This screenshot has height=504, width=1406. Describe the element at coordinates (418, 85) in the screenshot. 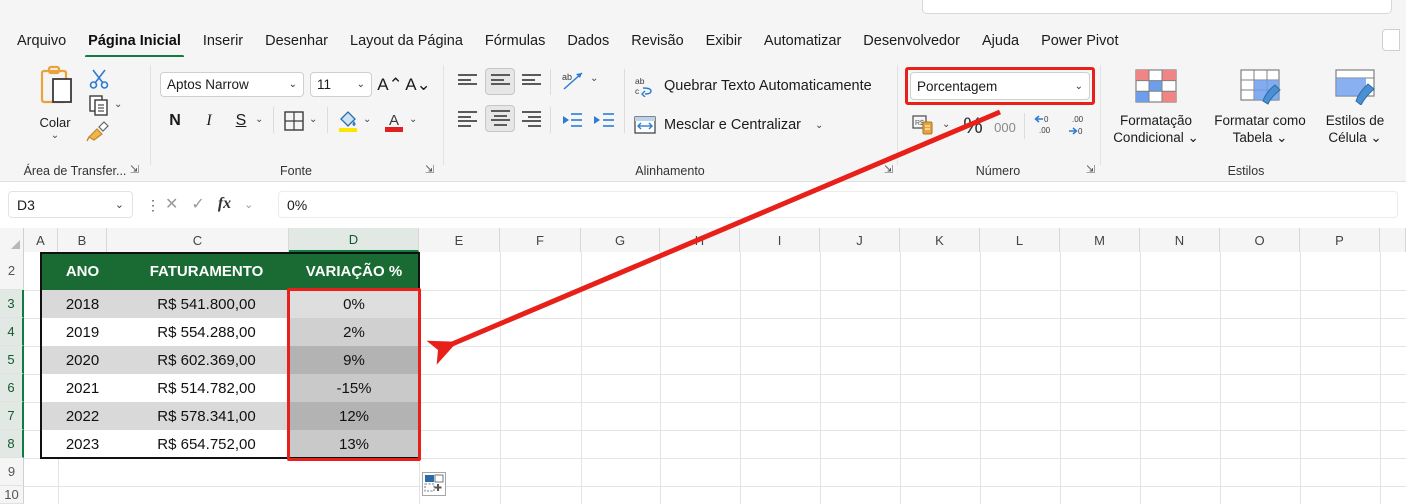

I see `decrease-font-size-button: A⌄` at that location.